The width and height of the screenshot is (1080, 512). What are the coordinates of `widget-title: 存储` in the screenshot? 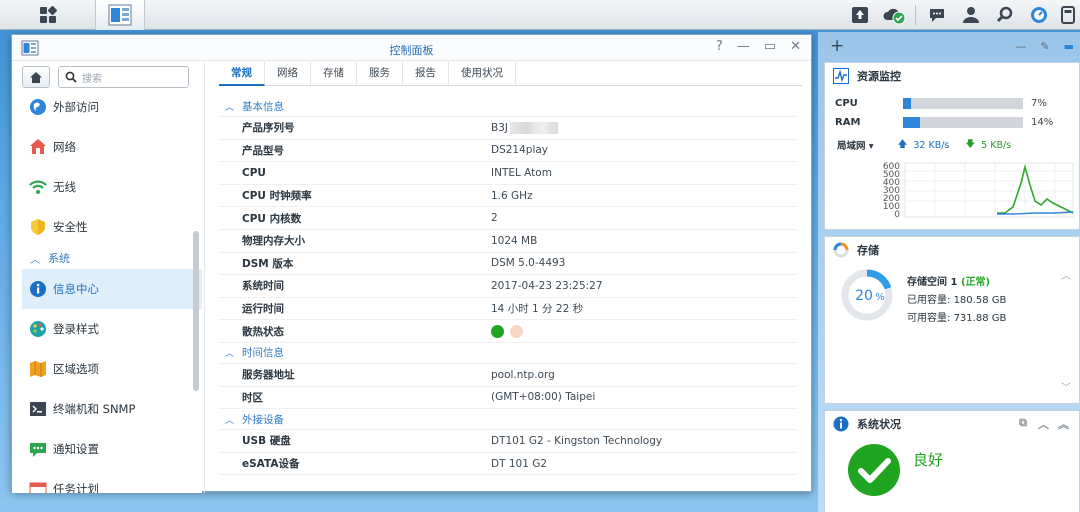 It's located at (868, 250).